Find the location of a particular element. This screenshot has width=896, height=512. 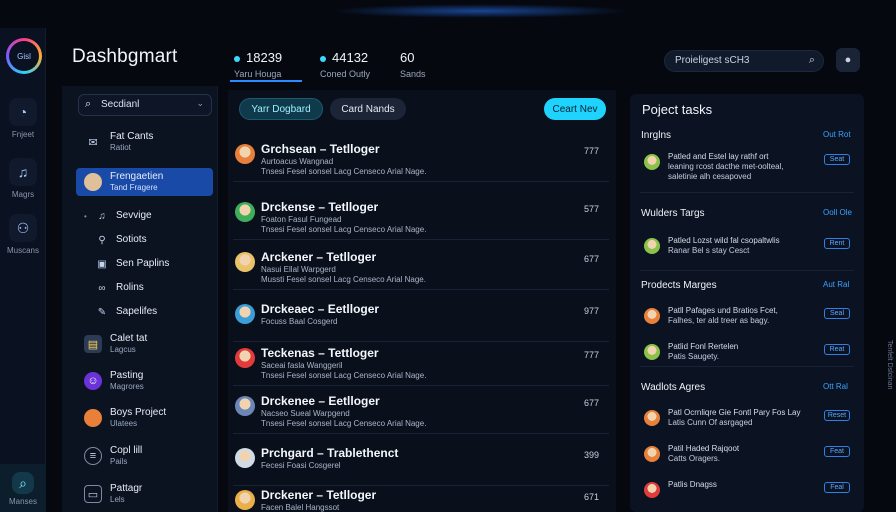

sidebar-item-label: Sapelifes is located at coordinates (137, 311).